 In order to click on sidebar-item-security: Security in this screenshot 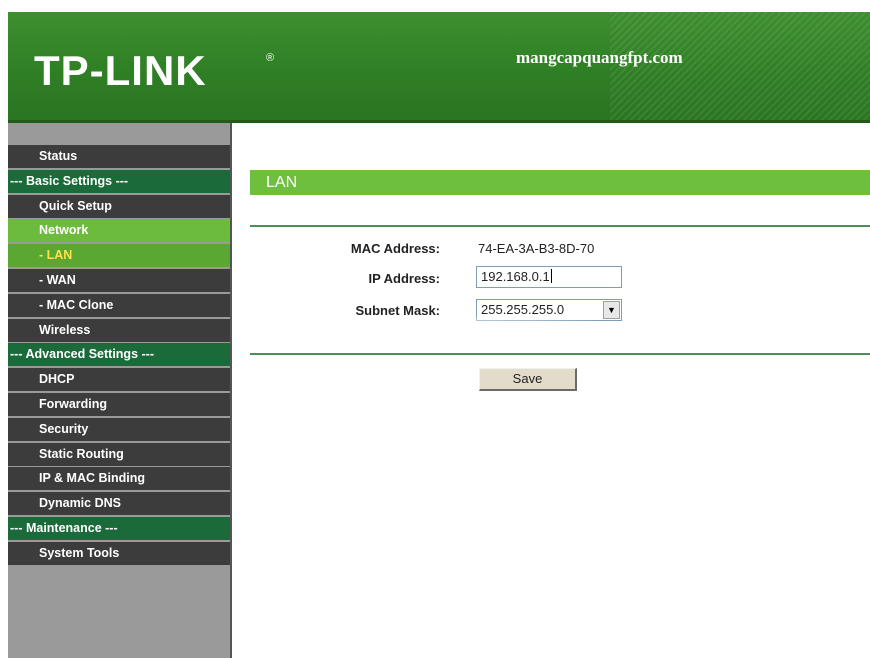, I will do `click(119, 429)`.